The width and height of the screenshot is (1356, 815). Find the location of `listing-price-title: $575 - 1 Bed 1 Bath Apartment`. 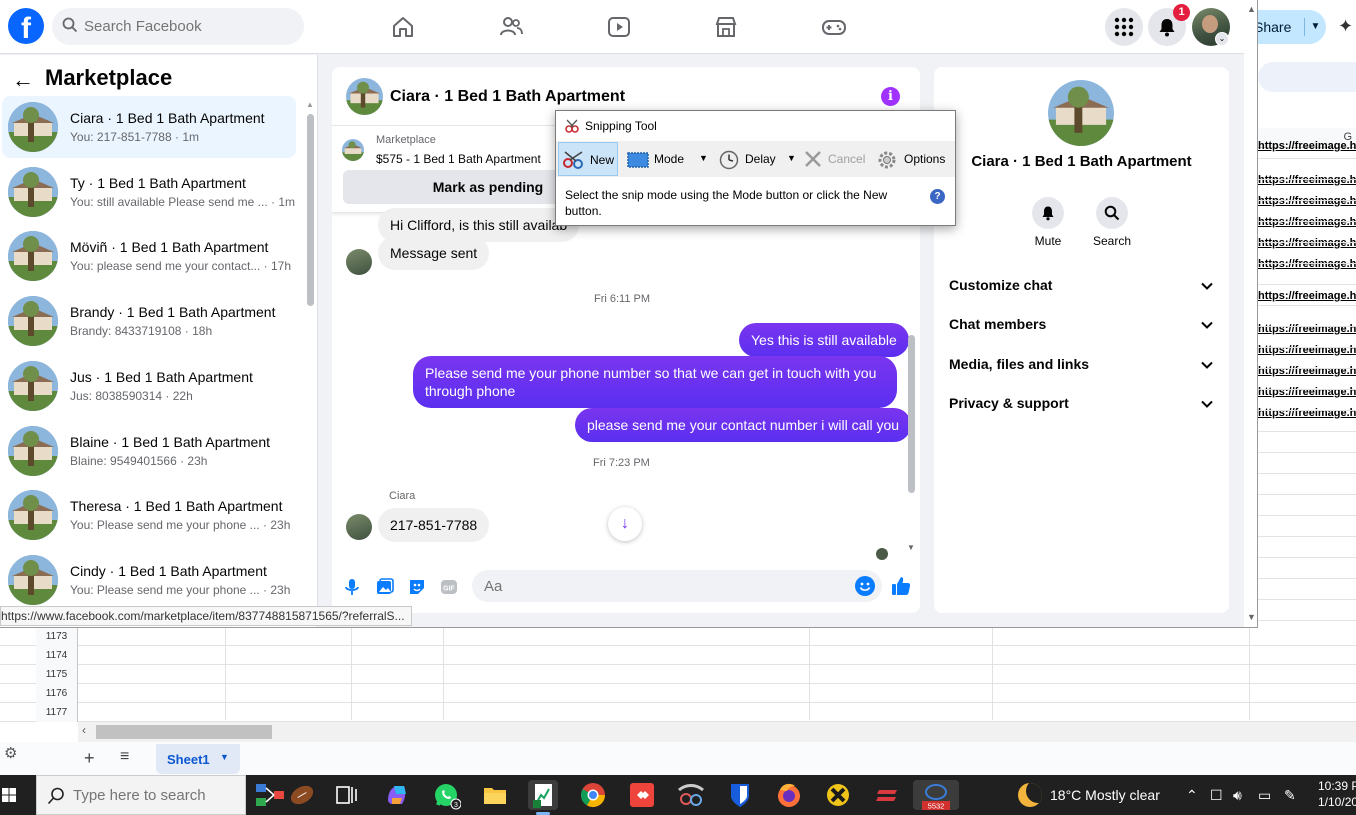

listing-price-title: $575 - 1 Bed 1 Bath Apartment is located at coordinates (458, 159).